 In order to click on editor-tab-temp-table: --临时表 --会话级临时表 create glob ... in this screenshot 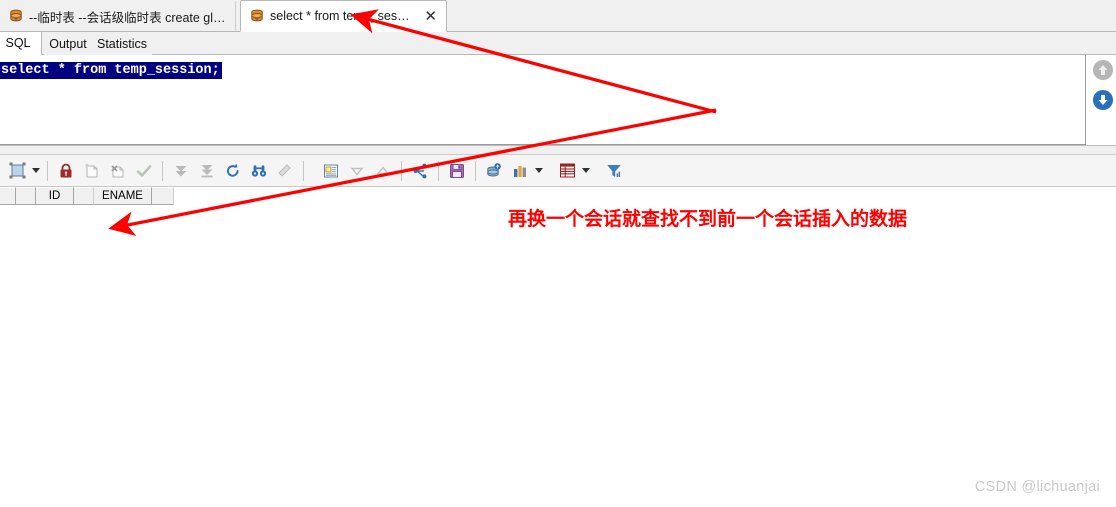, I will do `click(118, 16)`.